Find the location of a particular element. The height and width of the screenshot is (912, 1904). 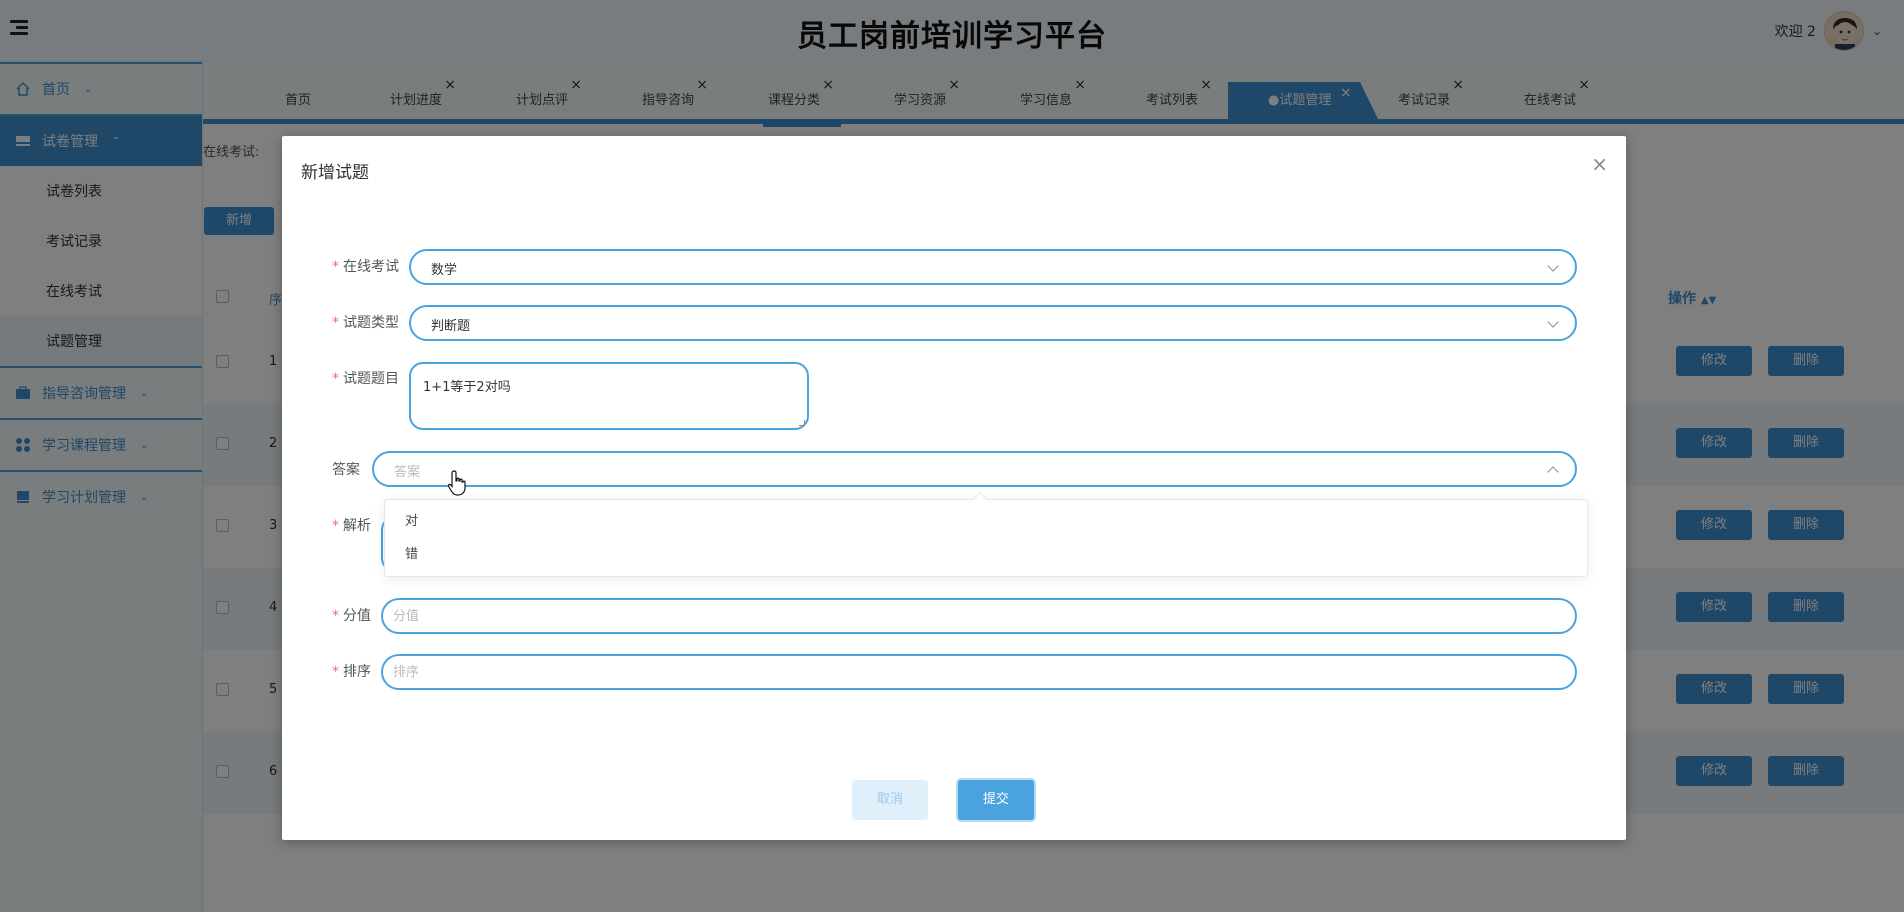

answer-field-label: 答案 is located at coordinates (346, 470).